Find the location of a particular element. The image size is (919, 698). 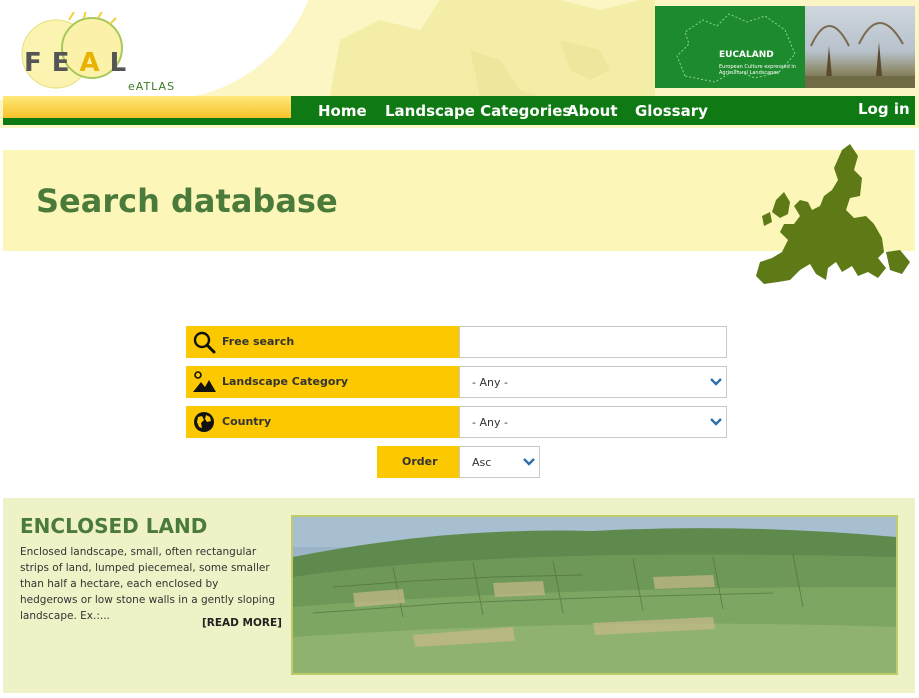

willow-trees-photo is located at coordinates (860, 47).